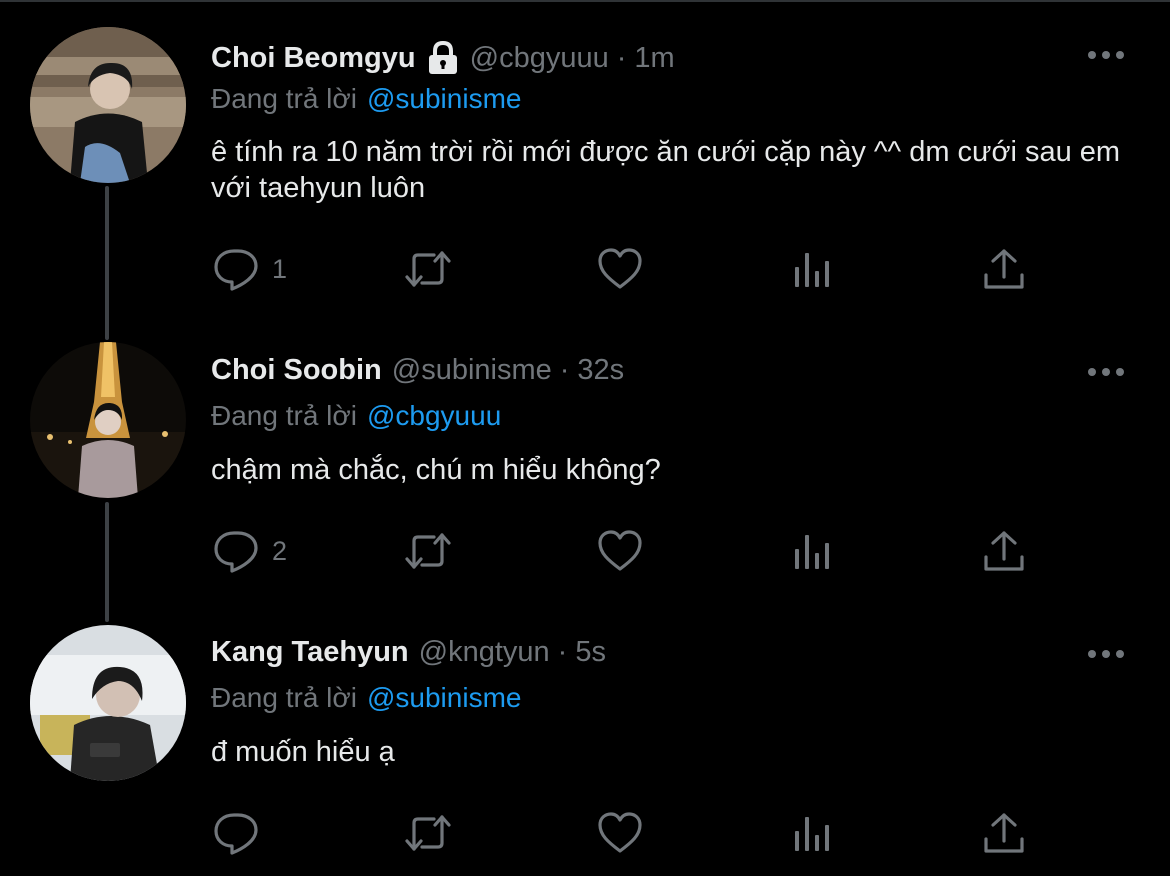  Describe the element at coordinates (585, 833) in the screenshot. I see `tweet-actions` at that location.